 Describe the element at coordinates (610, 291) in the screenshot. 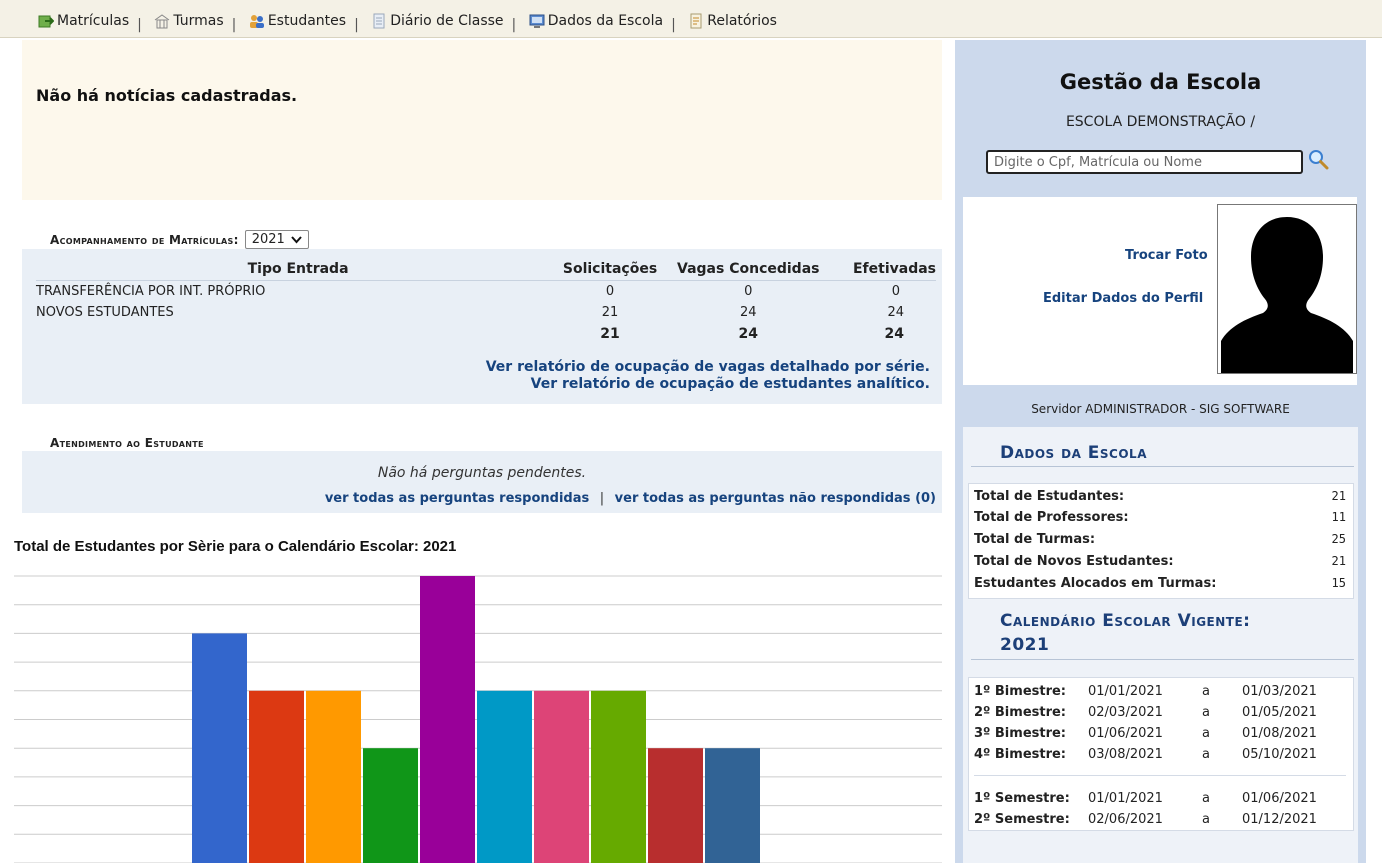

I see `requests-count: 0` at that location.